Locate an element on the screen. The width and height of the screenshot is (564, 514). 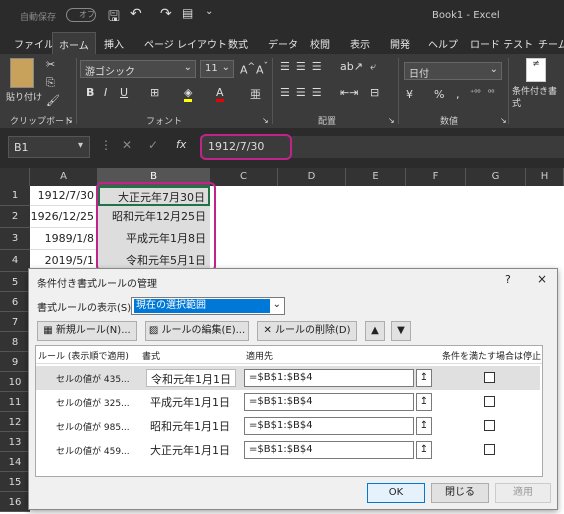
number-launcher-icon: ↘ is located at coordinates (503, 120).